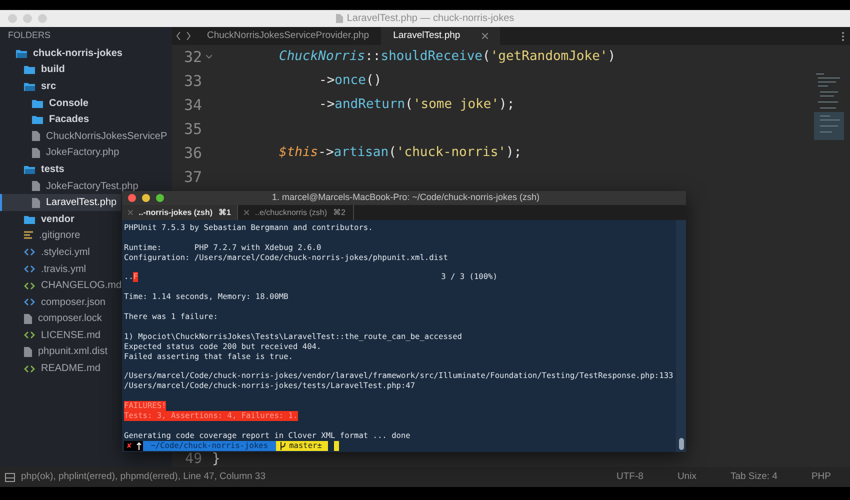  What do you see at coordinates (10, 477) in the screenshot?
I see `panel-icon` at bounding box center [10, 477].